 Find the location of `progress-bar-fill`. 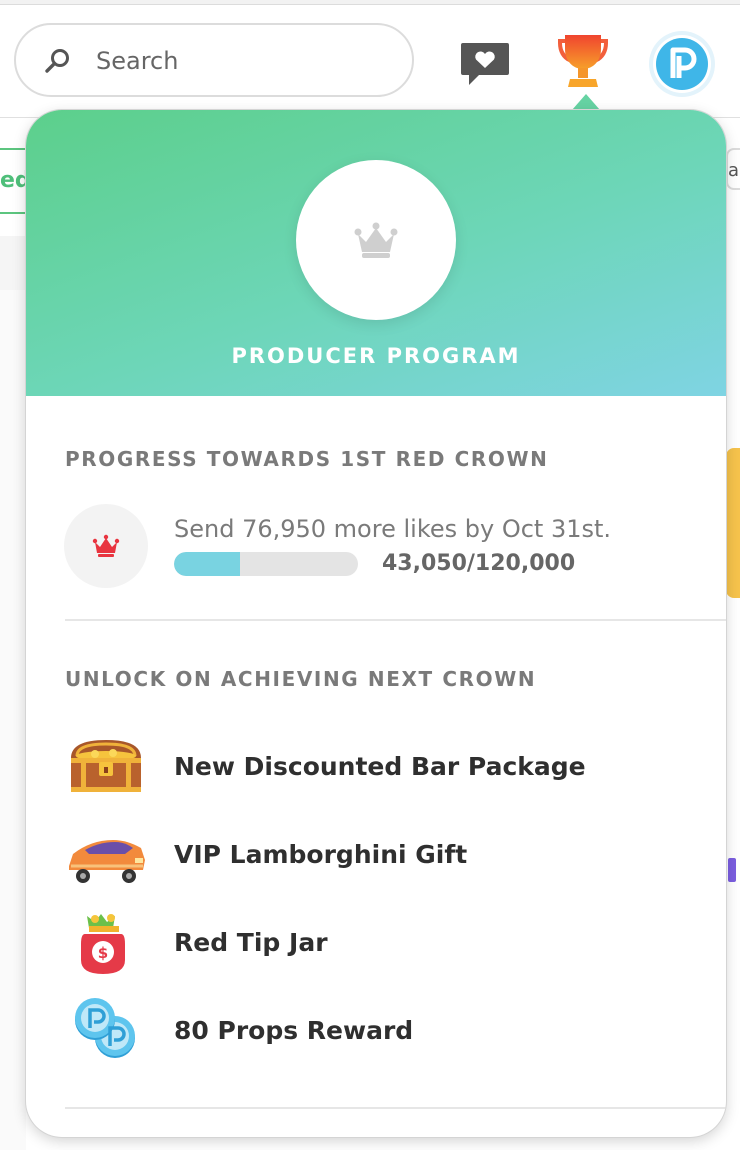

progress-bar-fill is located at coordinates (207, 564).